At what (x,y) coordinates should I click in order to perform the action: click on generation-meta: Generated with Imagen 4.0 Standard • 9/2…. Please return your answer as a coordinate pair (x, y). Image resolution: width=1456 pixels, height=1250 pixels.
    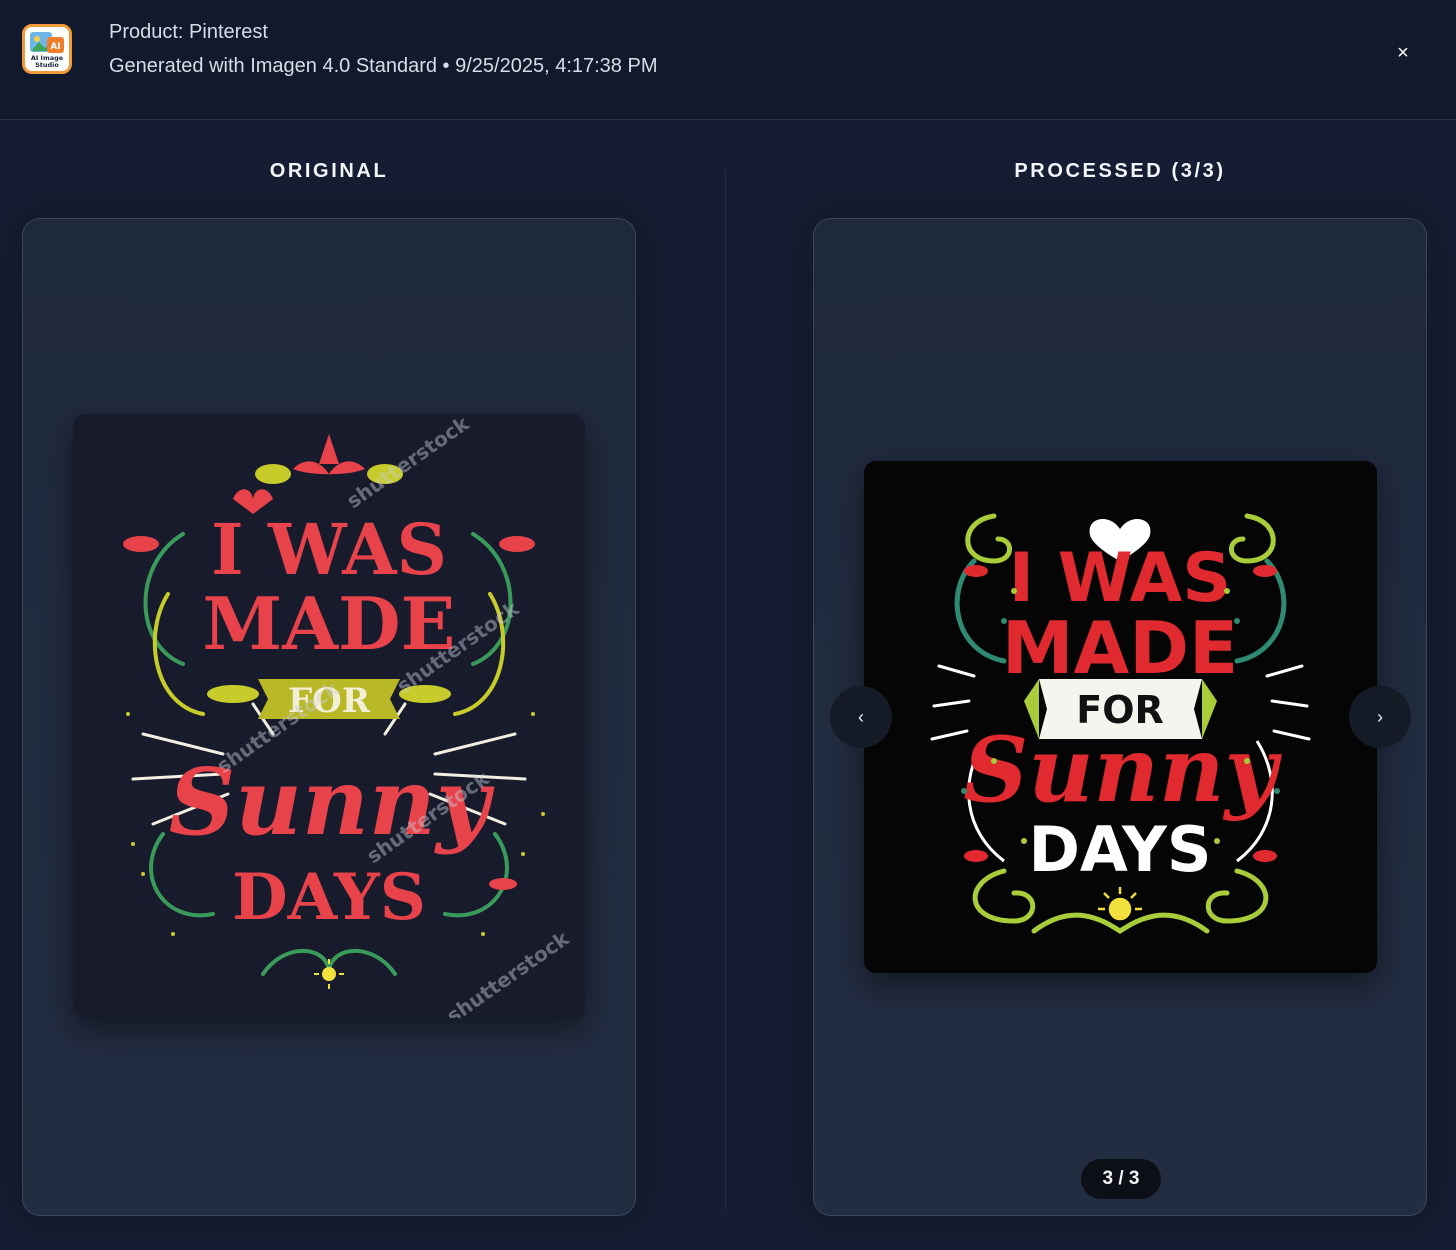
    Looking at the image, I should click on (383, 66).